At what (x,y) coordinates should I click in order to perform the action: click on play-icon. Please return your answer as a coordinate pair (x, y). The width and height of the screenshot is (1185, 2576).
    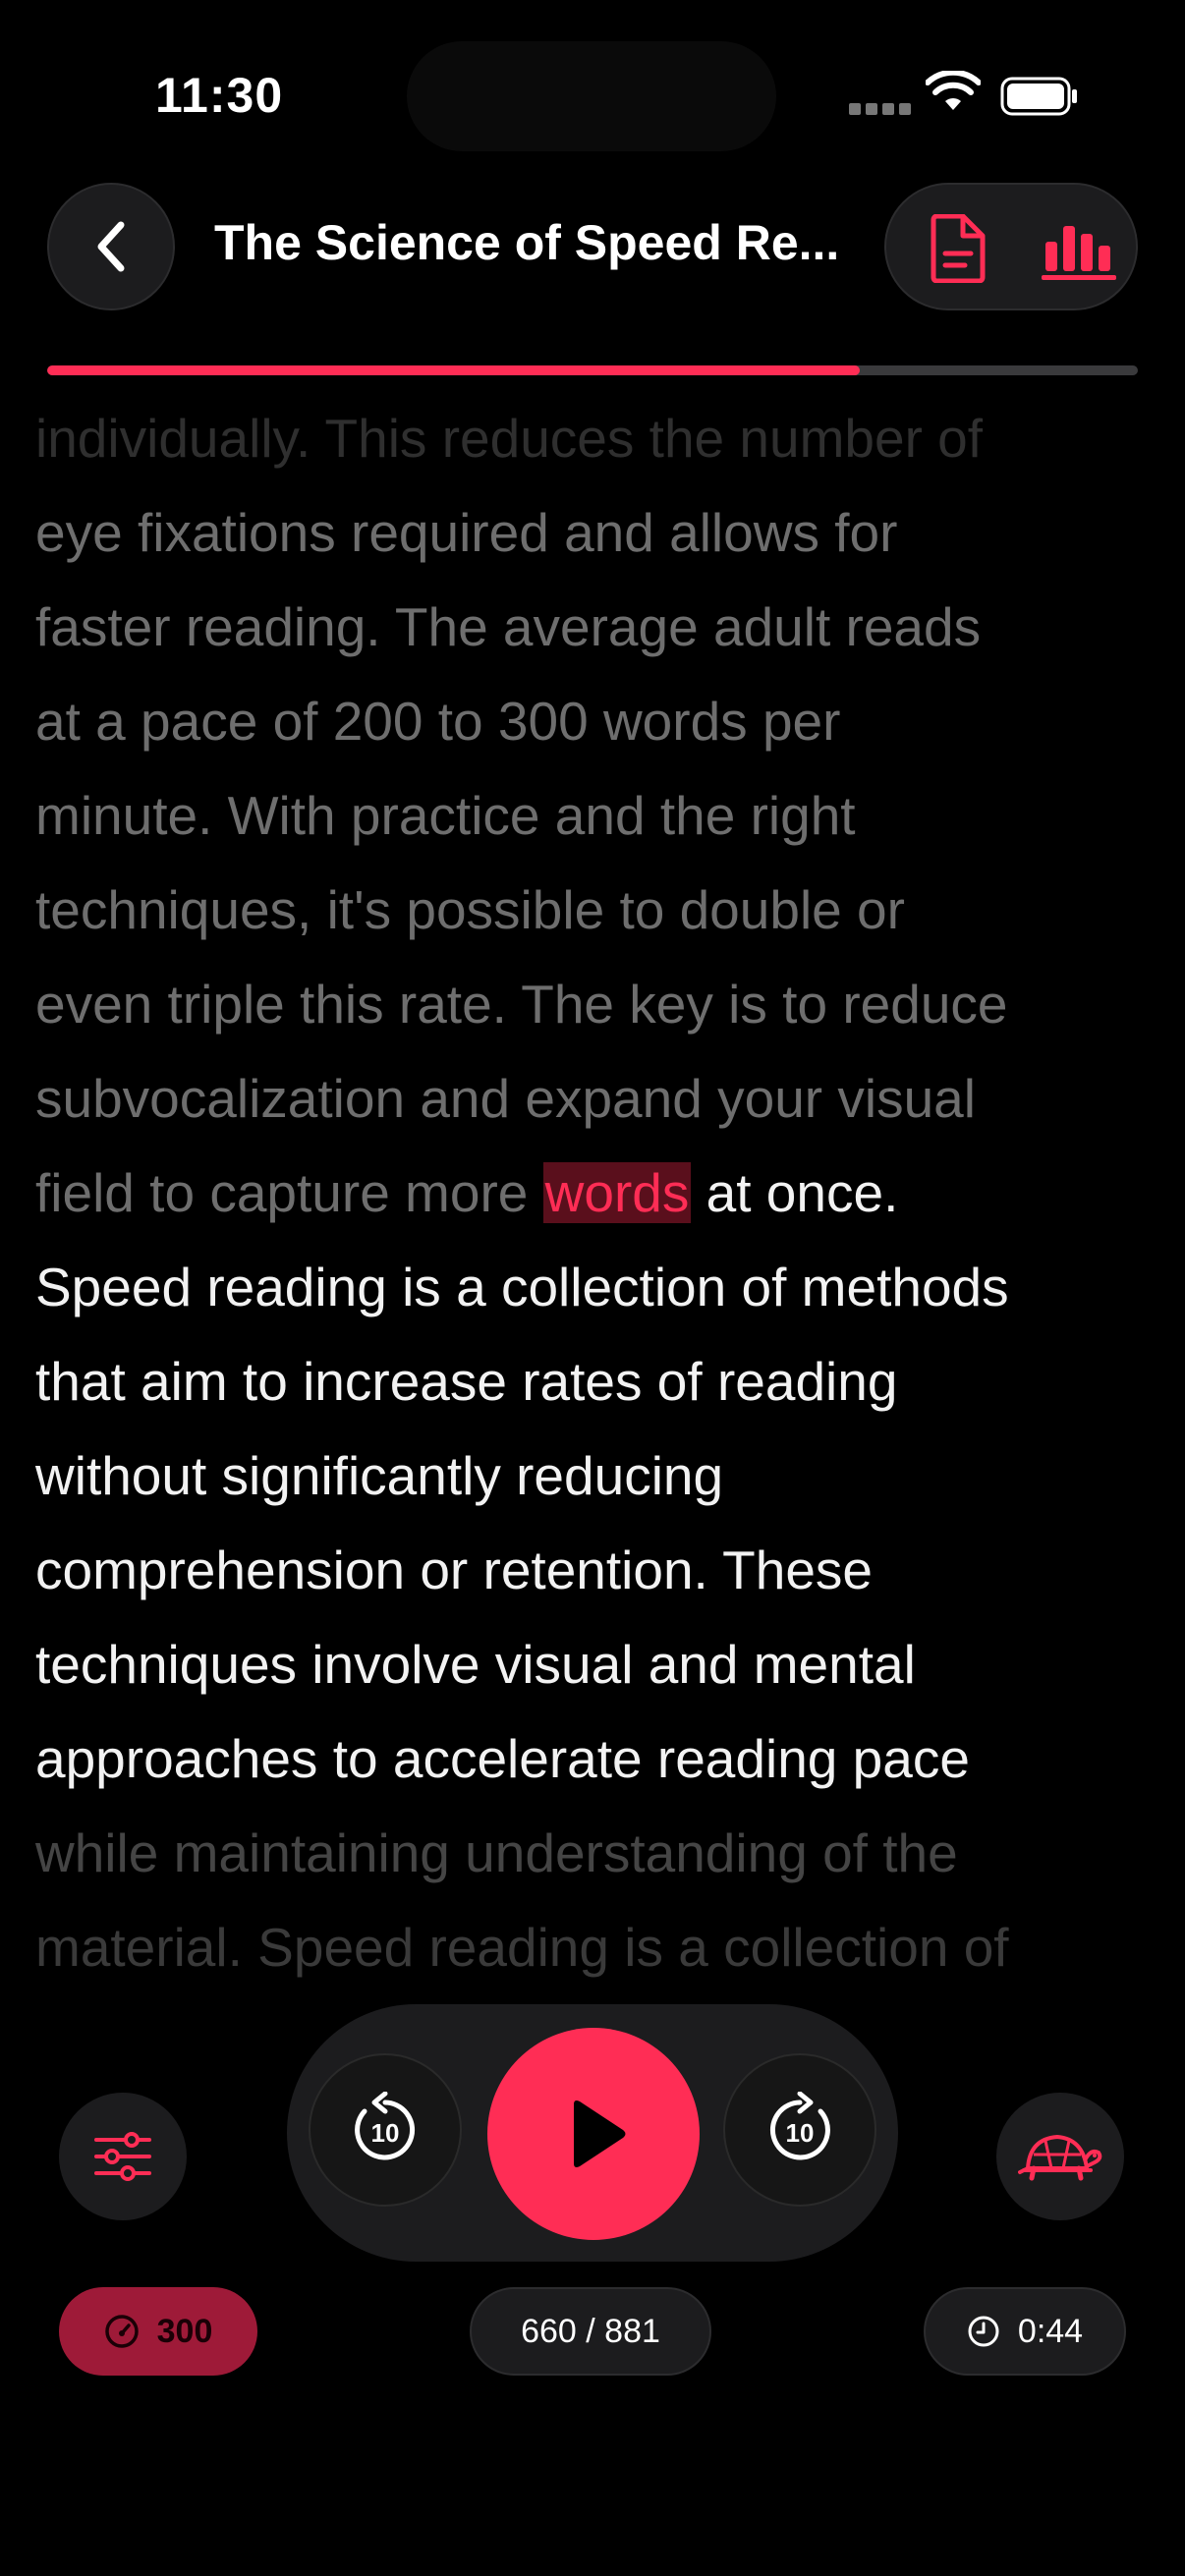
    Looking at the image, I should click on (600, 2133).